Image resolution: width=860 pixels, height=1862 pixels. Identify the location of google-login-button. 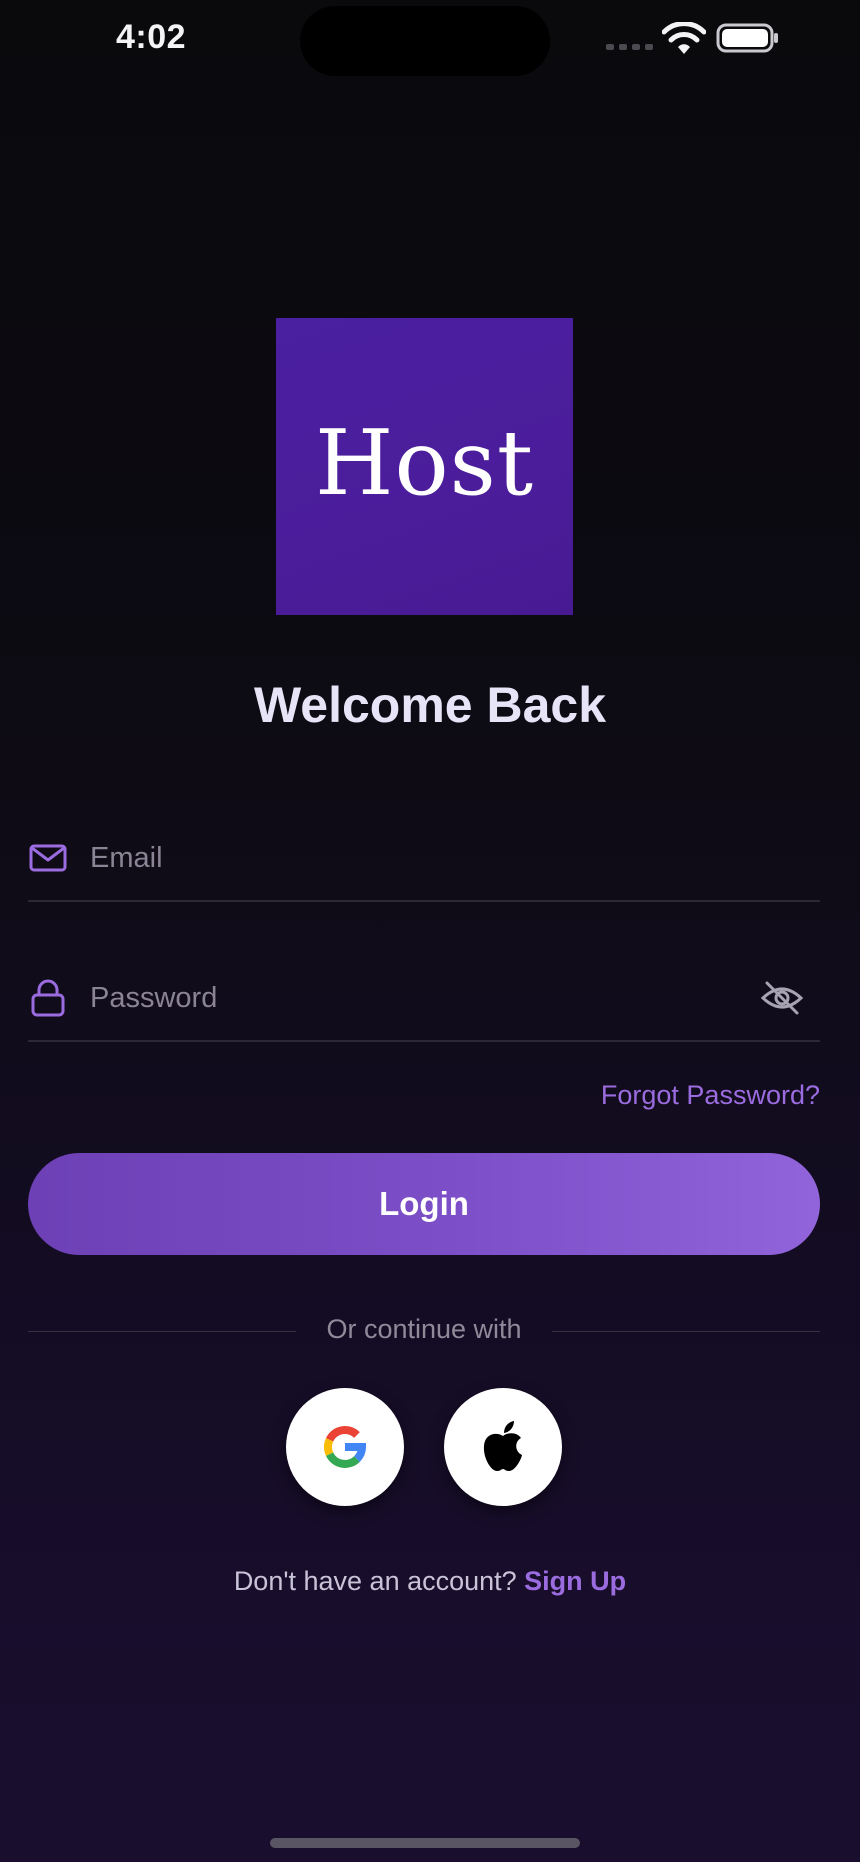
(345, 1447).